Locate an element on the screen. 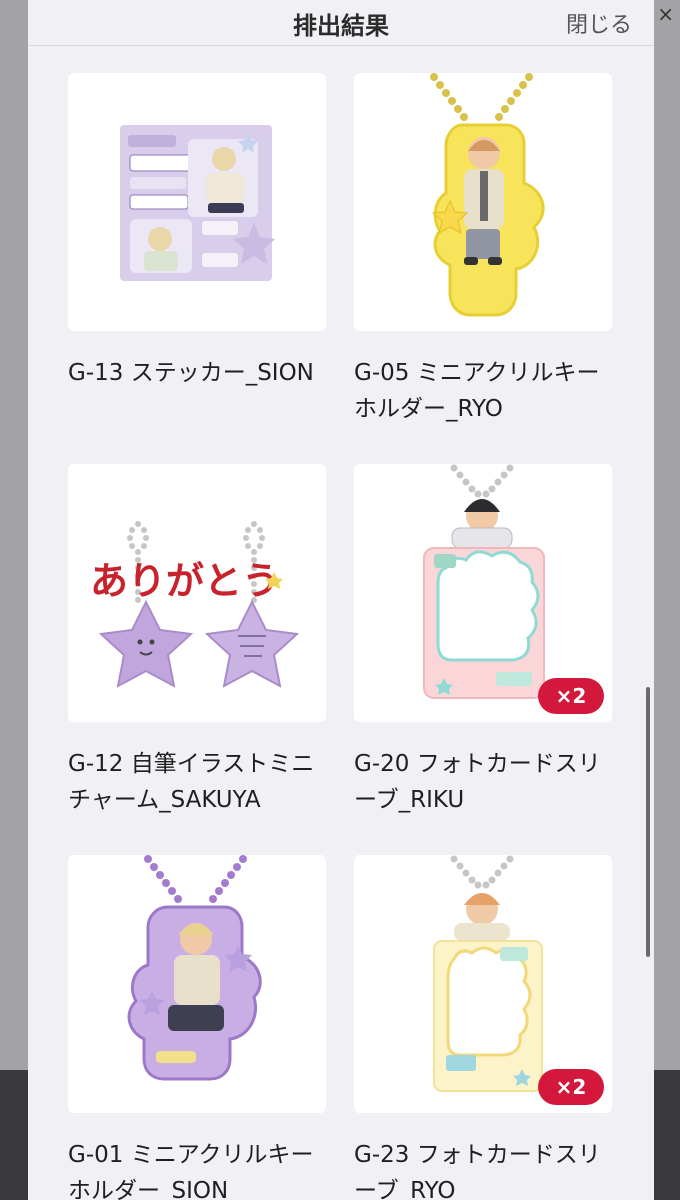 This screenshot has height=1200, width=680. item-name: G-01 ミニアクリルキーホルダー_SION is located at coordinates (191, 1171).